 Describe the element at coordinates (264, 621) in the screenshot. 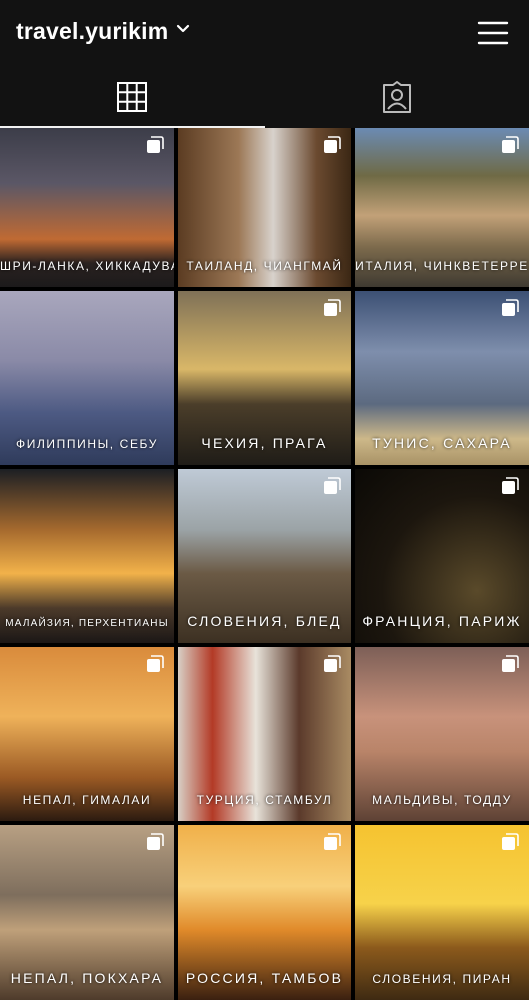

I see `post-caption: СЛОВЕНИЯ, БЛЕД` at that location.